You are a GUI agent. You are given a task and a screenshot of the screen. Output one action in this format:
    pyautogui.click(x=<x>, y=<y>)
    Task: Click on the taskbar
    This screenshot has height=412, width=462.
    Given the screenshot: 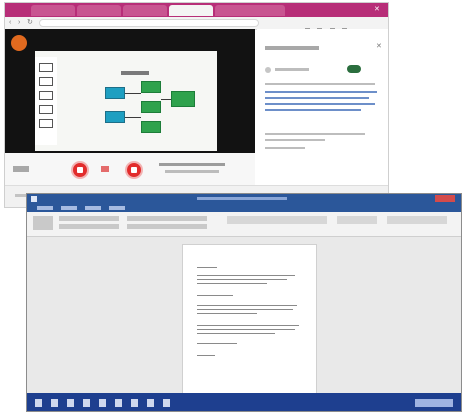 What is the action you would take?
    pyautogui.click(x=244, y=402)
    